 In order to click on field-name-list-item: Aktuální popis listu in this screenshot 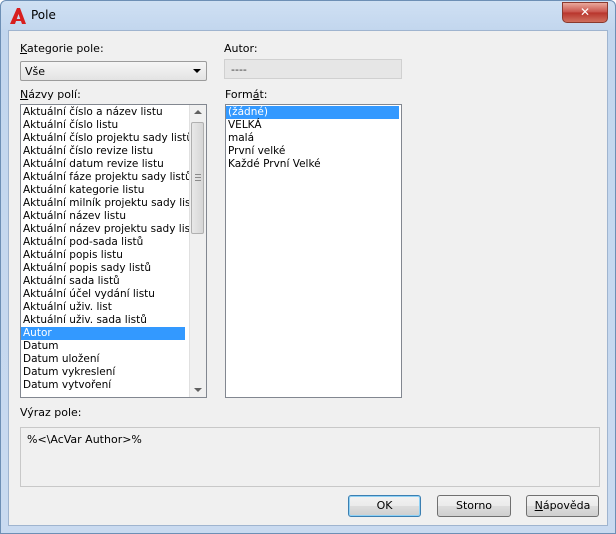, I will do `click(103, 255)`.